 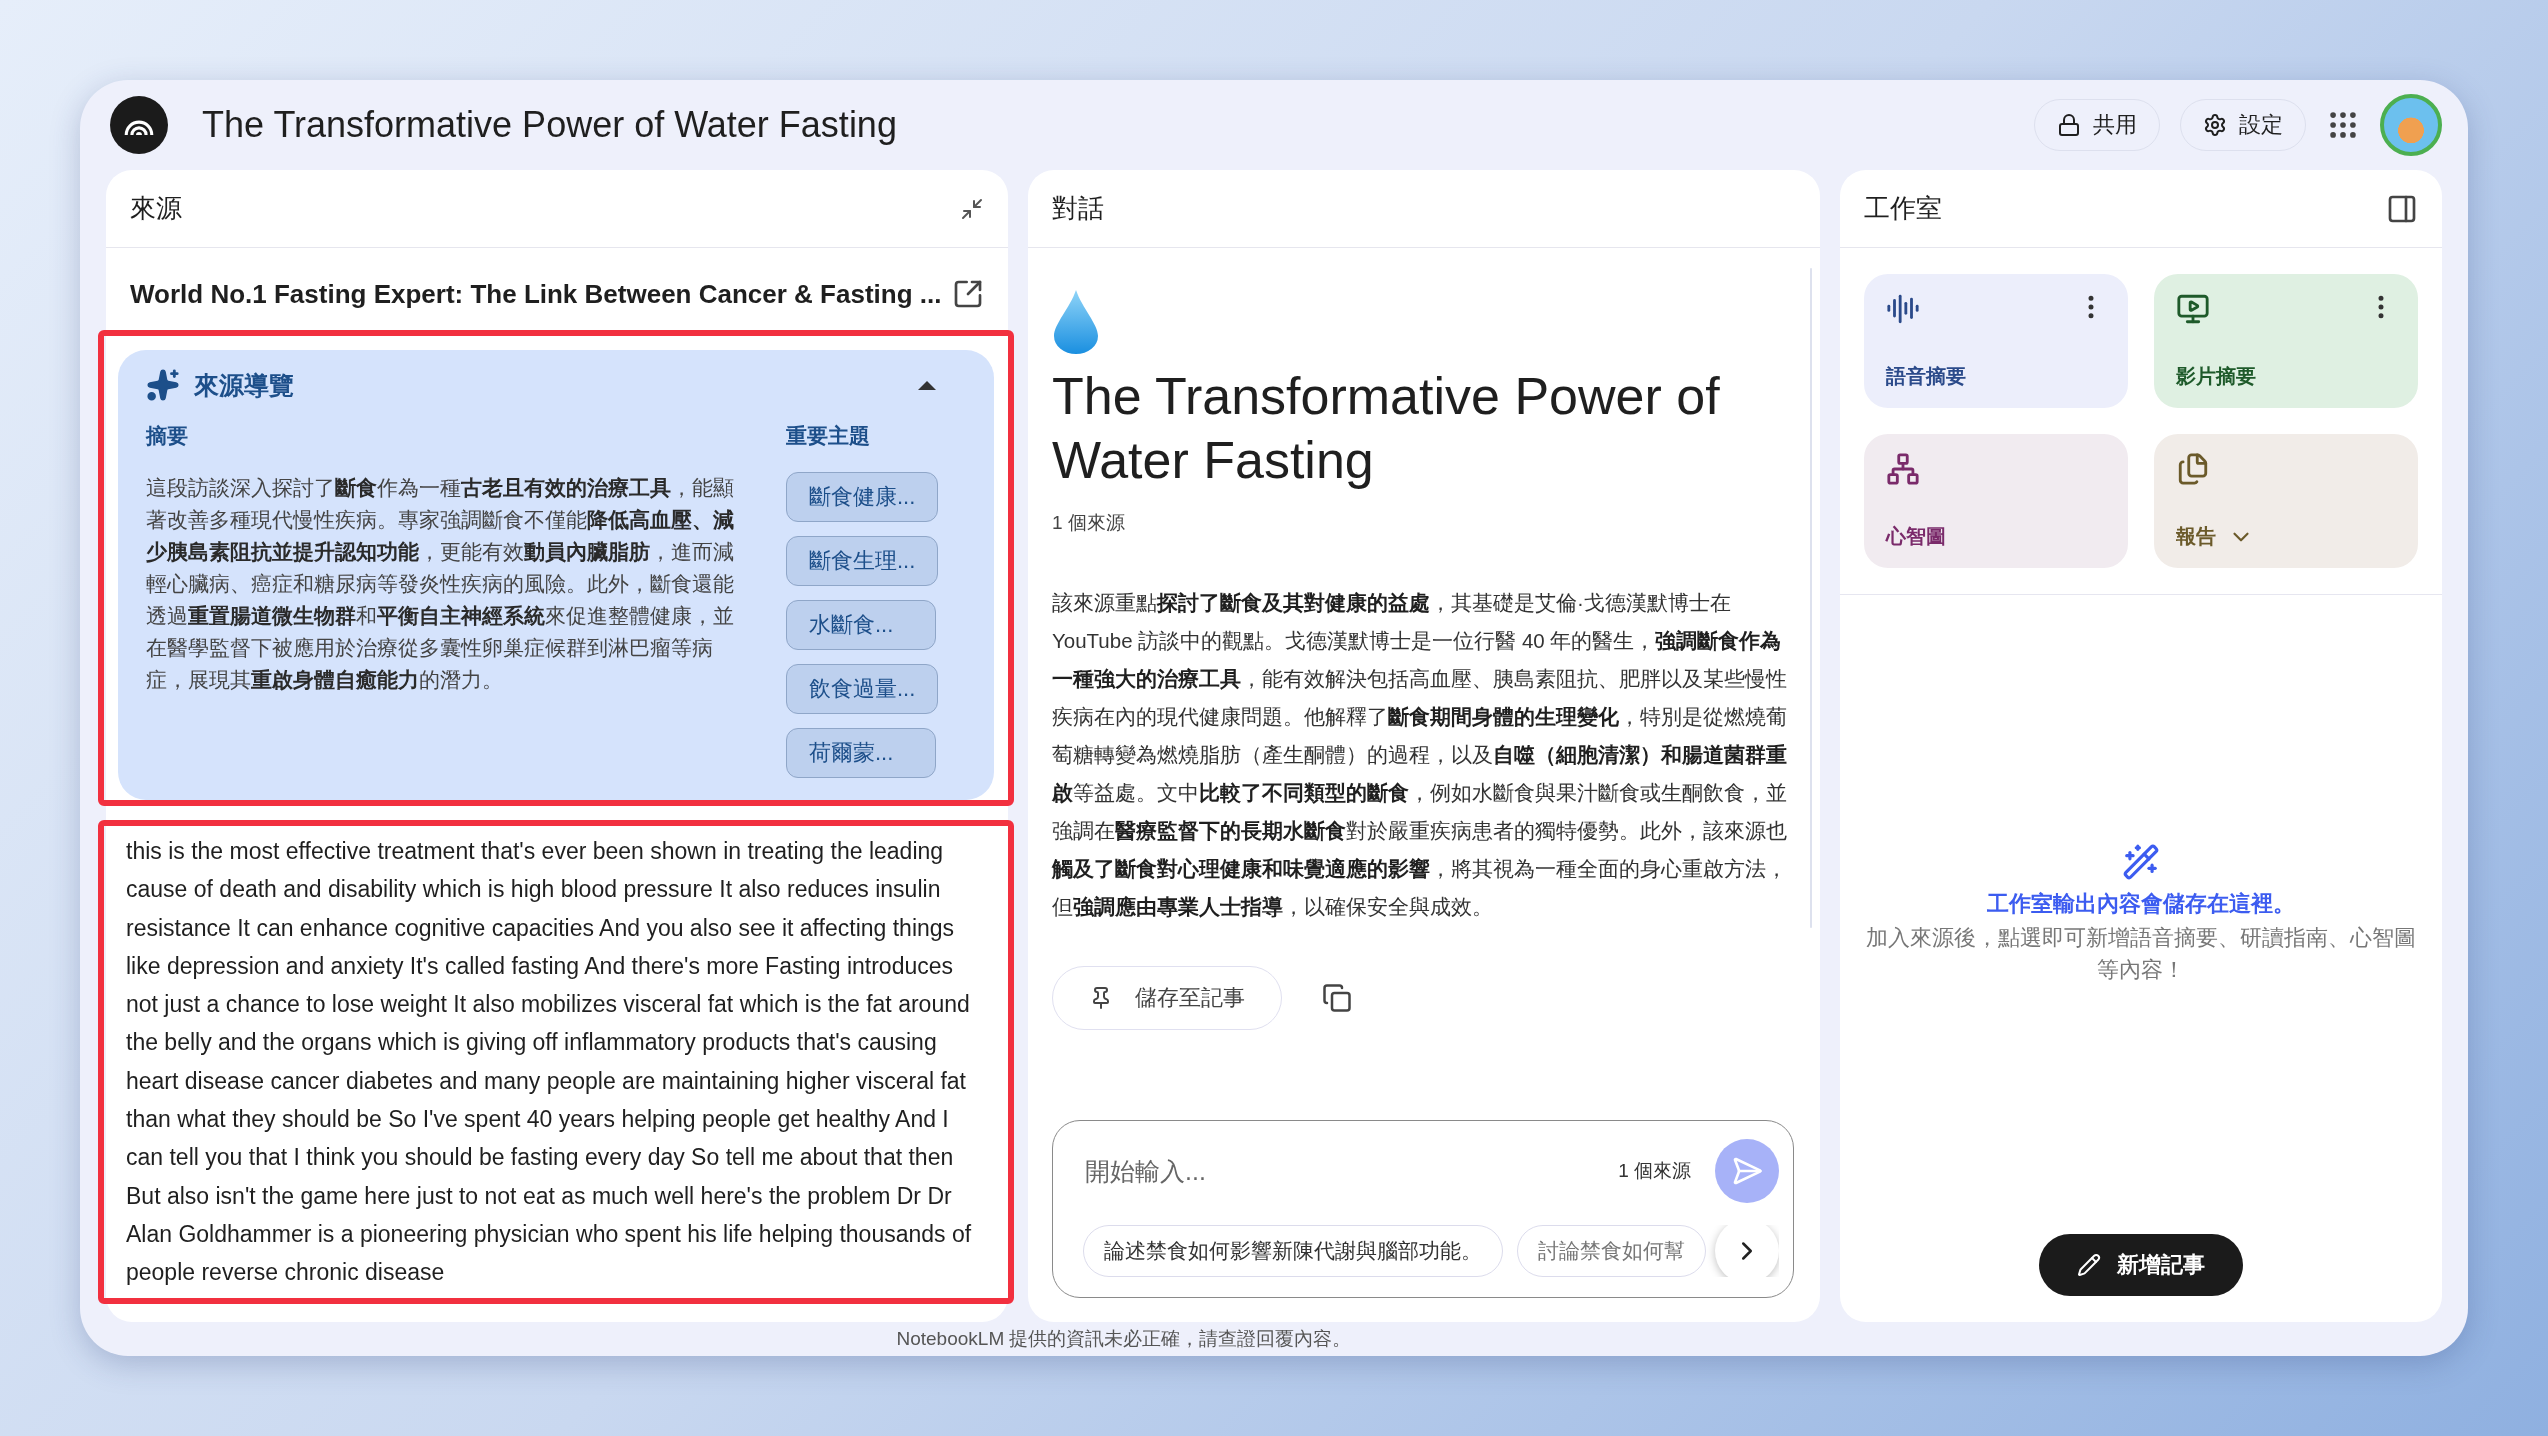 I want to click on studio-tool-card: 心智圖, so click(x=1996, y=501).